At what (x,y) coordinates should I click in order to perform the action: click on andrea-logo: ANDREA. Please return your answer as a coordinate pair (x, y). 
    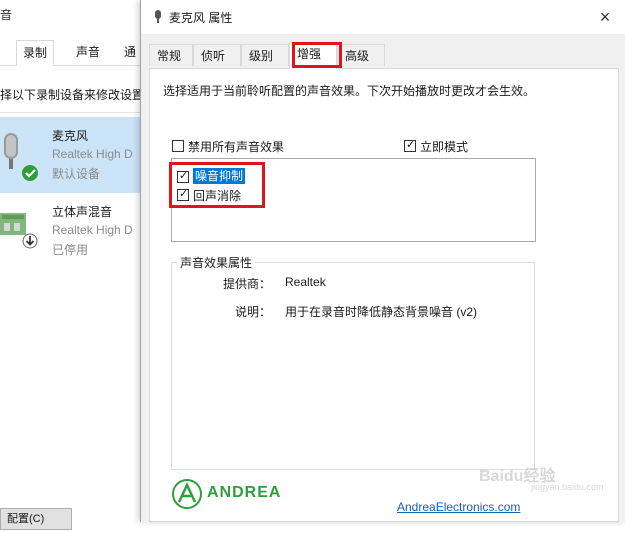
    Looking at the image, I should click on (246, 494).